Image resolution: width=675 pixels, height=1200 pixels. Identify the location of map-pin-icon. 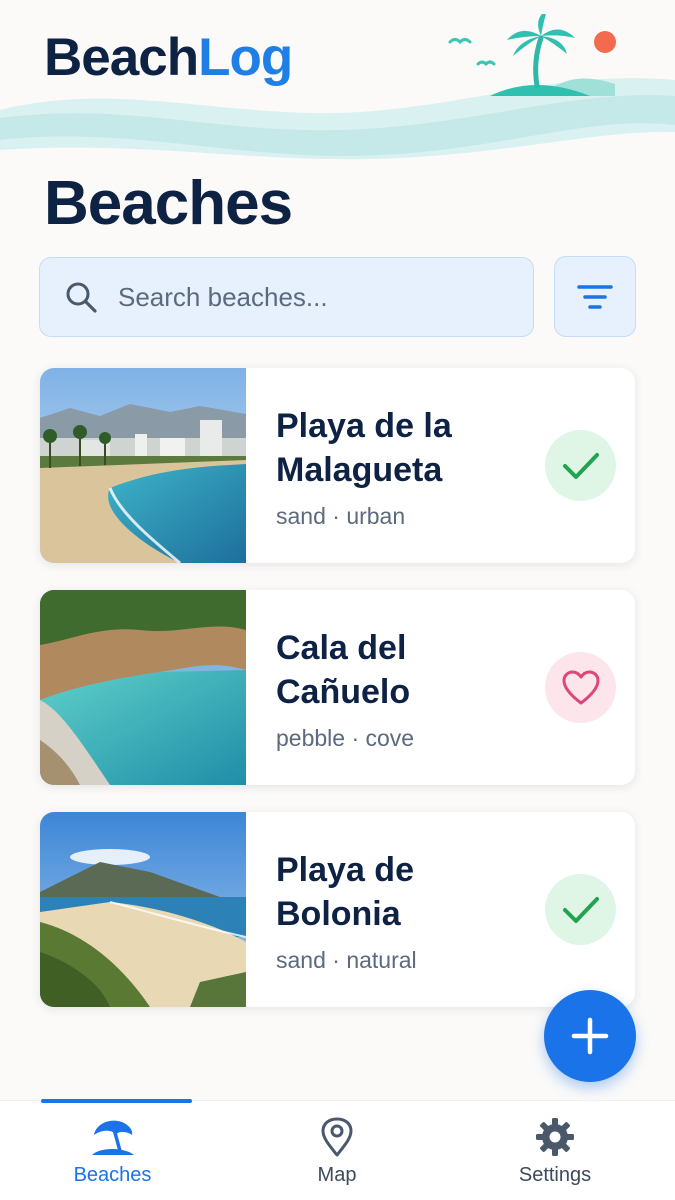
(337, 1137).